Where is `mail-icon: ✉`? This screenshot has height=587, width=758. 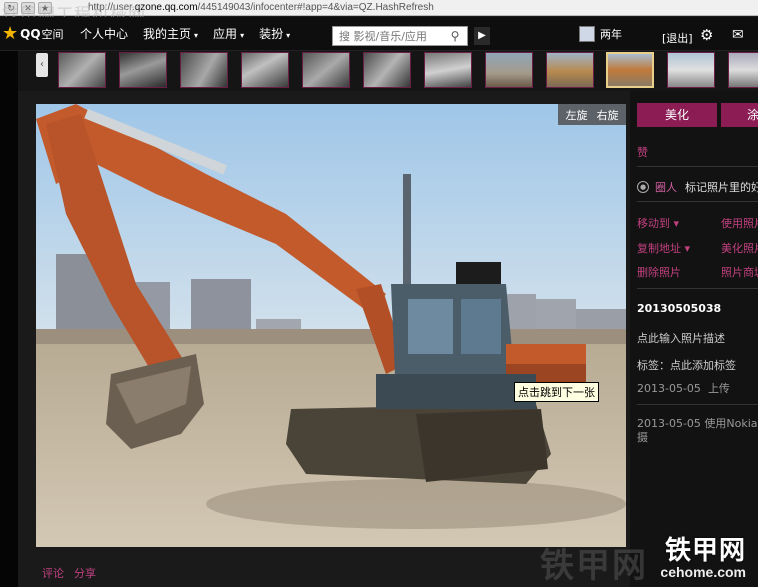 mail-icon: ✉ is located at coordinates (738, 35).